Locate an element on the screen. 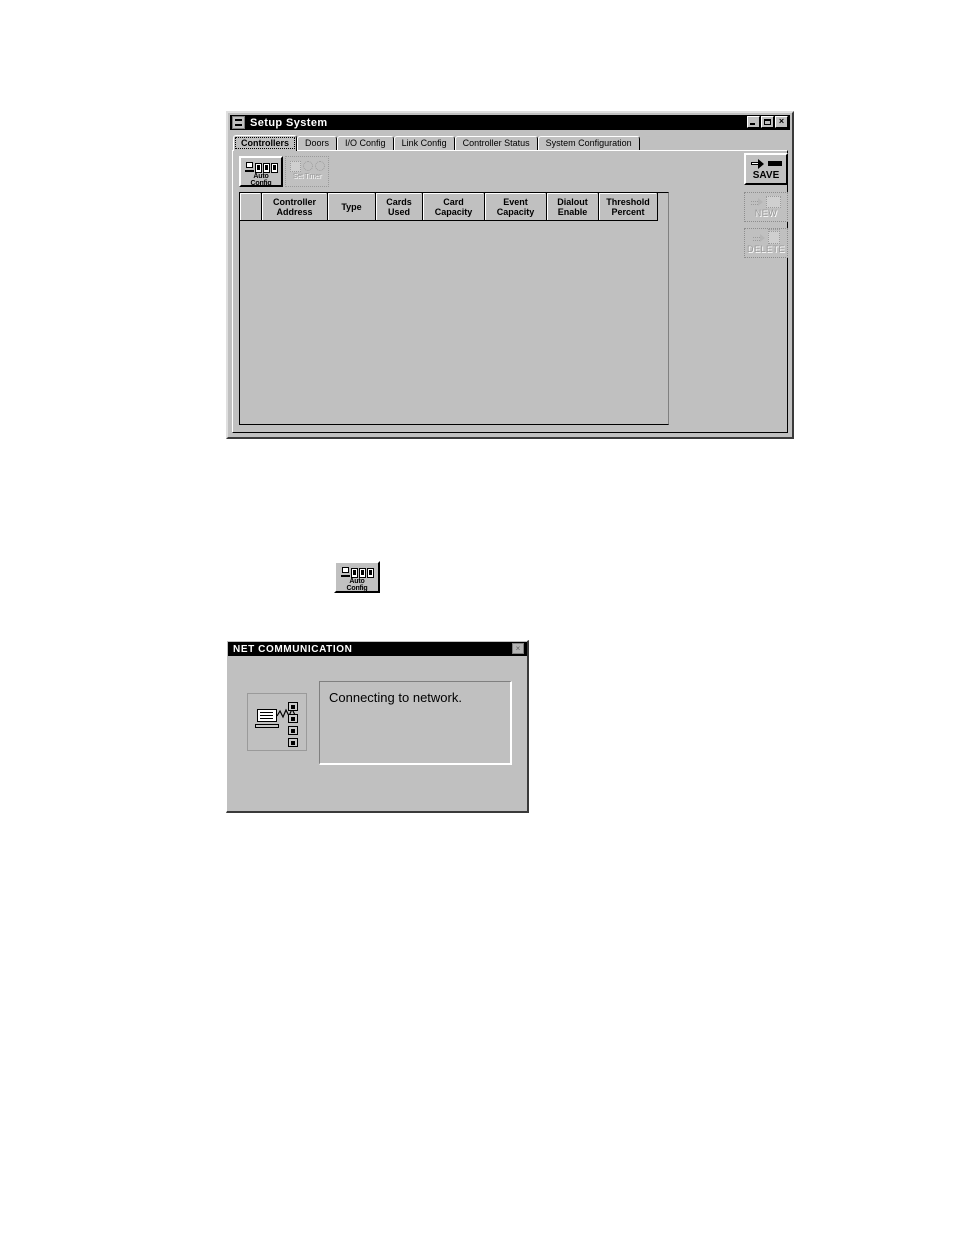 This screenshot has height=1235, width=954. set-timer-button: Set Timer is located at coordinates (307, 171).